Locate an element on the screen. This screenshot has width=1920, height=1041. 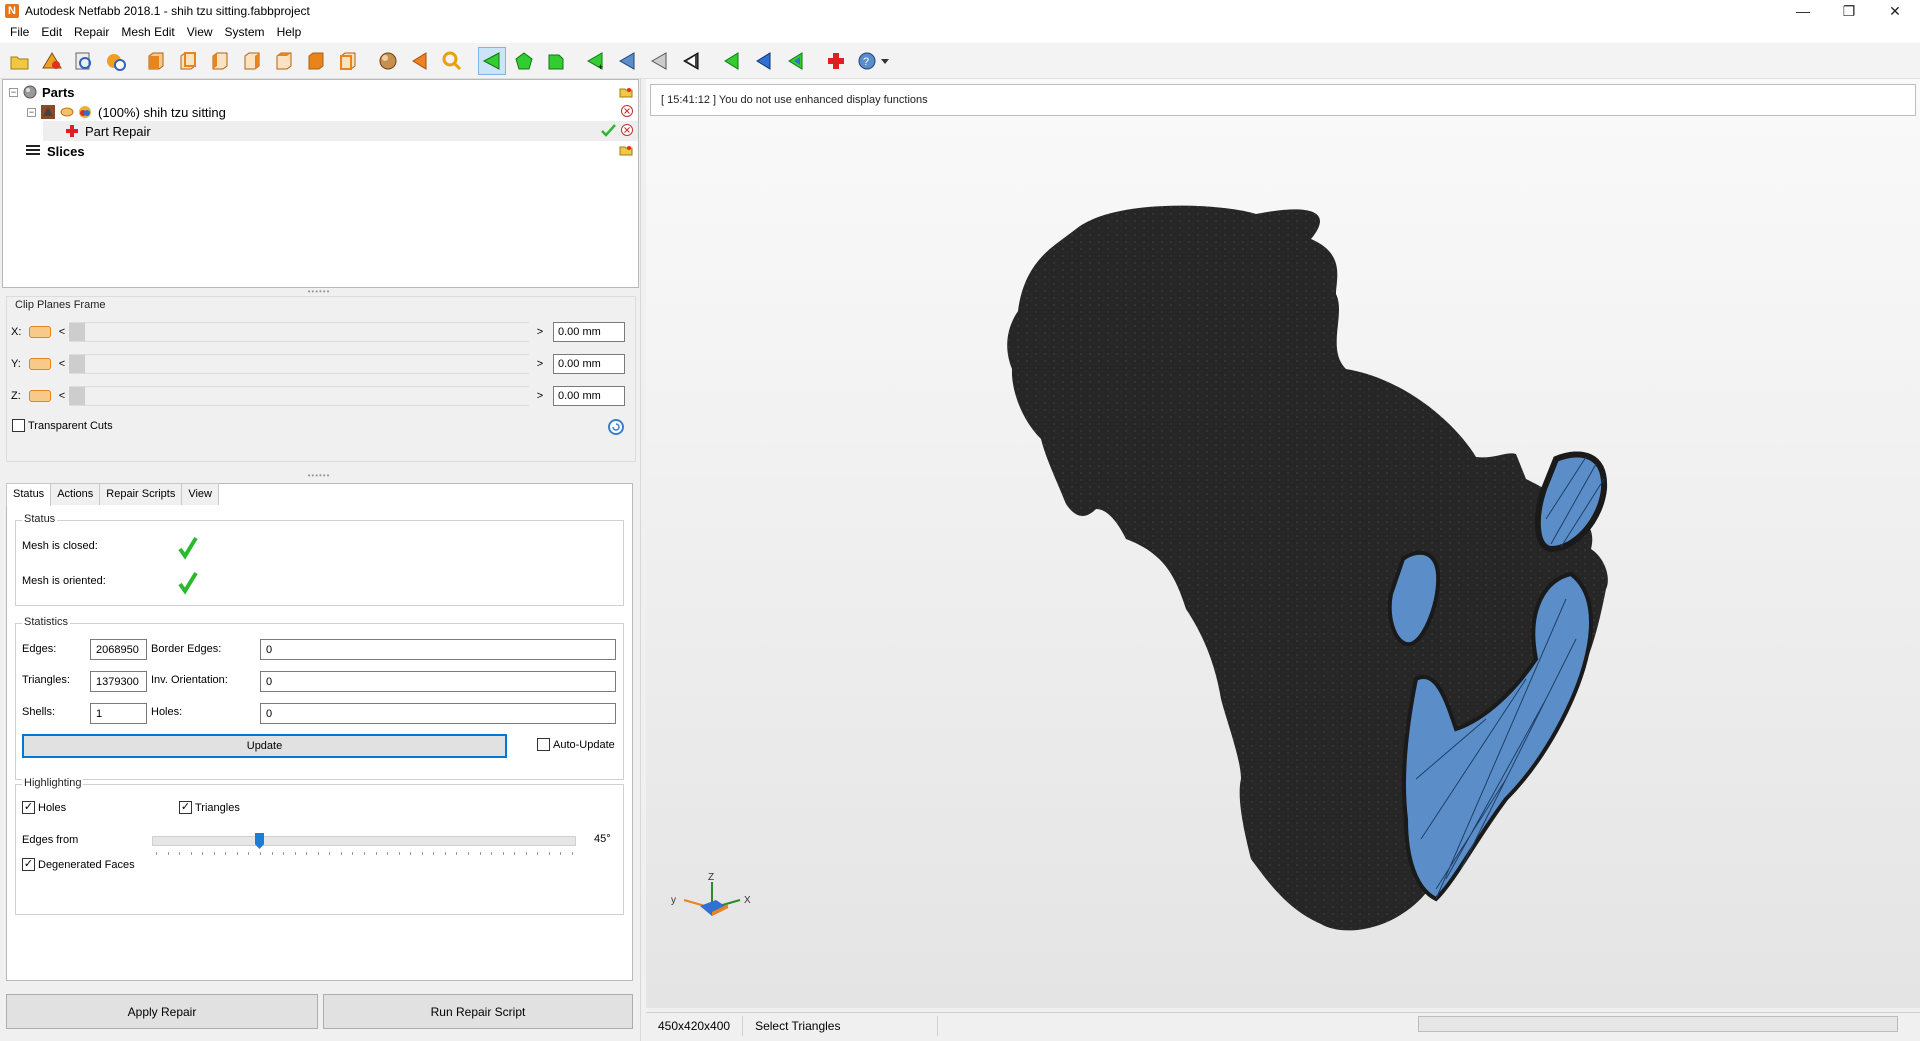
select-plus-icon: + is located at coordinates (596, 61).